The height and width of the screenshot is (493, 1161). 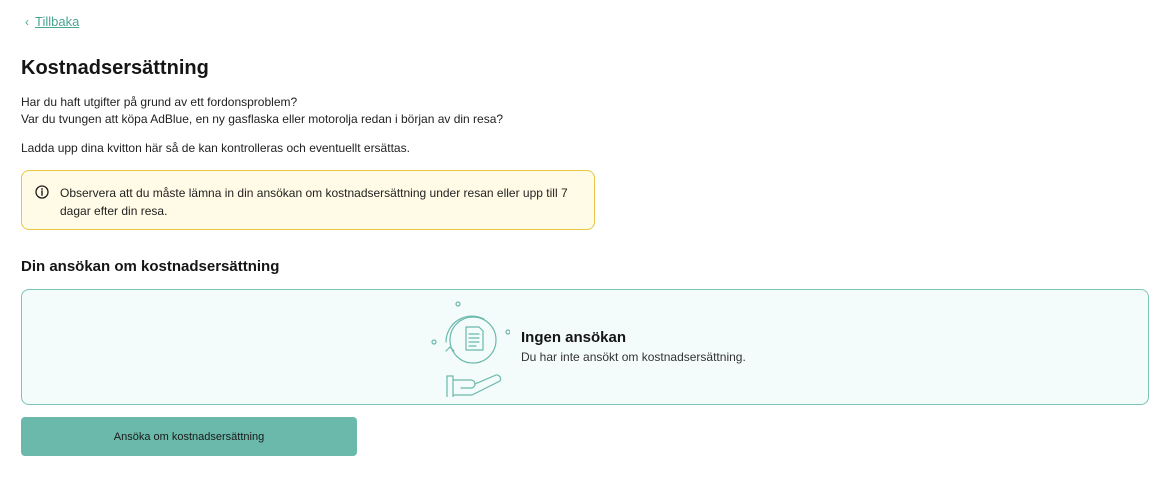 I want to click on info-icon, so click(x=42, y=192).